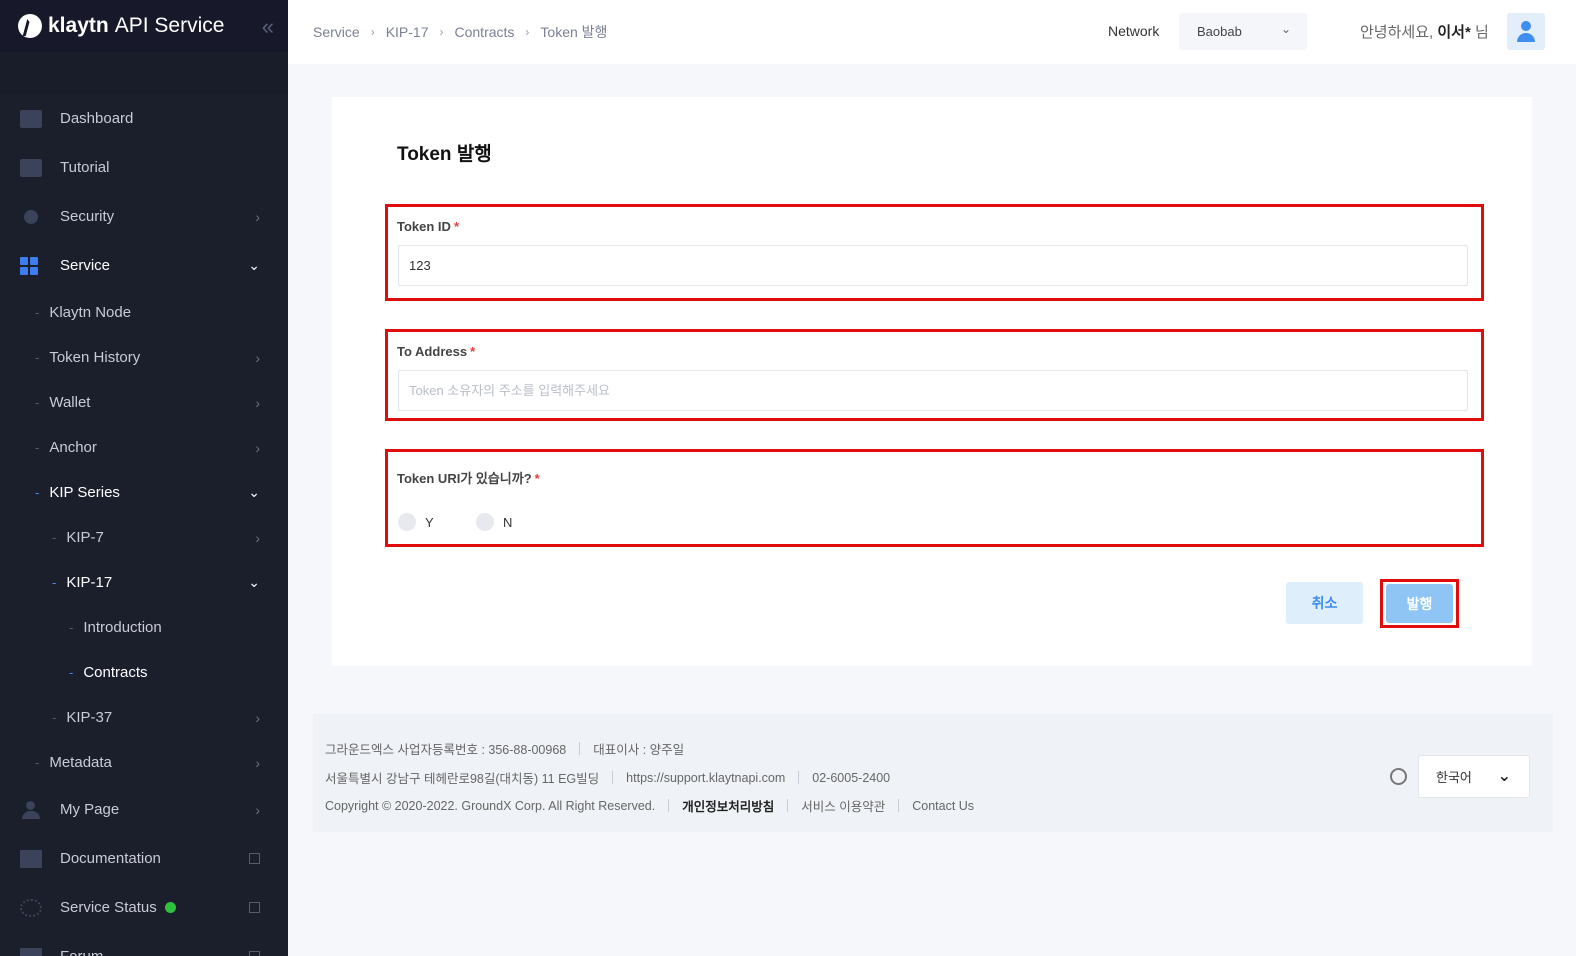 The width and height of the screenshot is (1576, 956). Describe the element at coordinates (268, 27) in the screenshot. I see `collapse-sidebar-icon: «` at that location.